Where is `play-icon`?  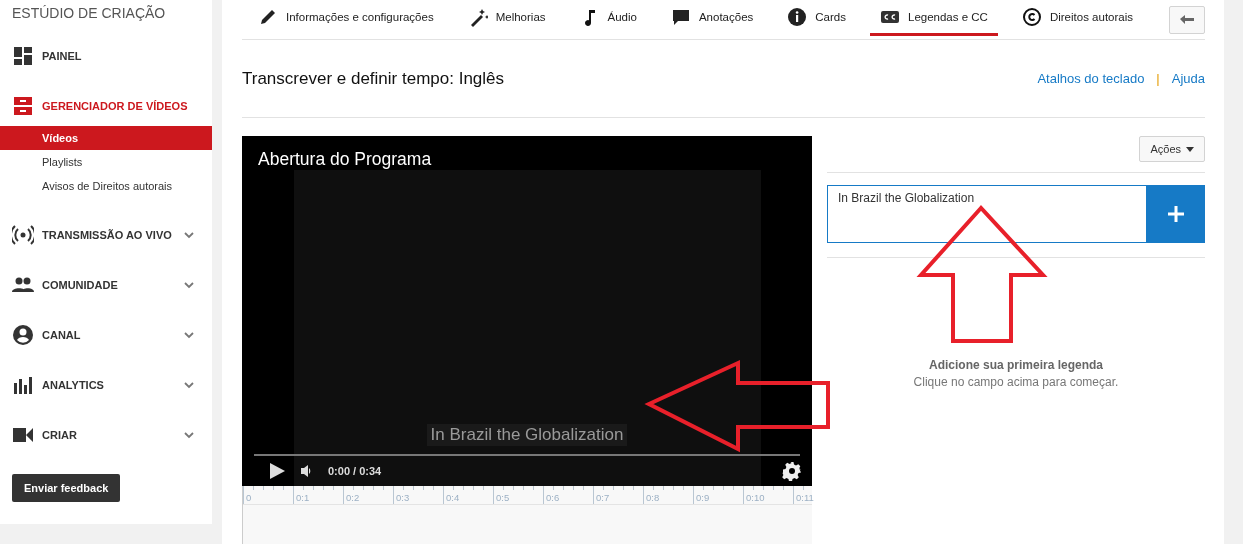
play-icon is located at coordinates (277, 471).